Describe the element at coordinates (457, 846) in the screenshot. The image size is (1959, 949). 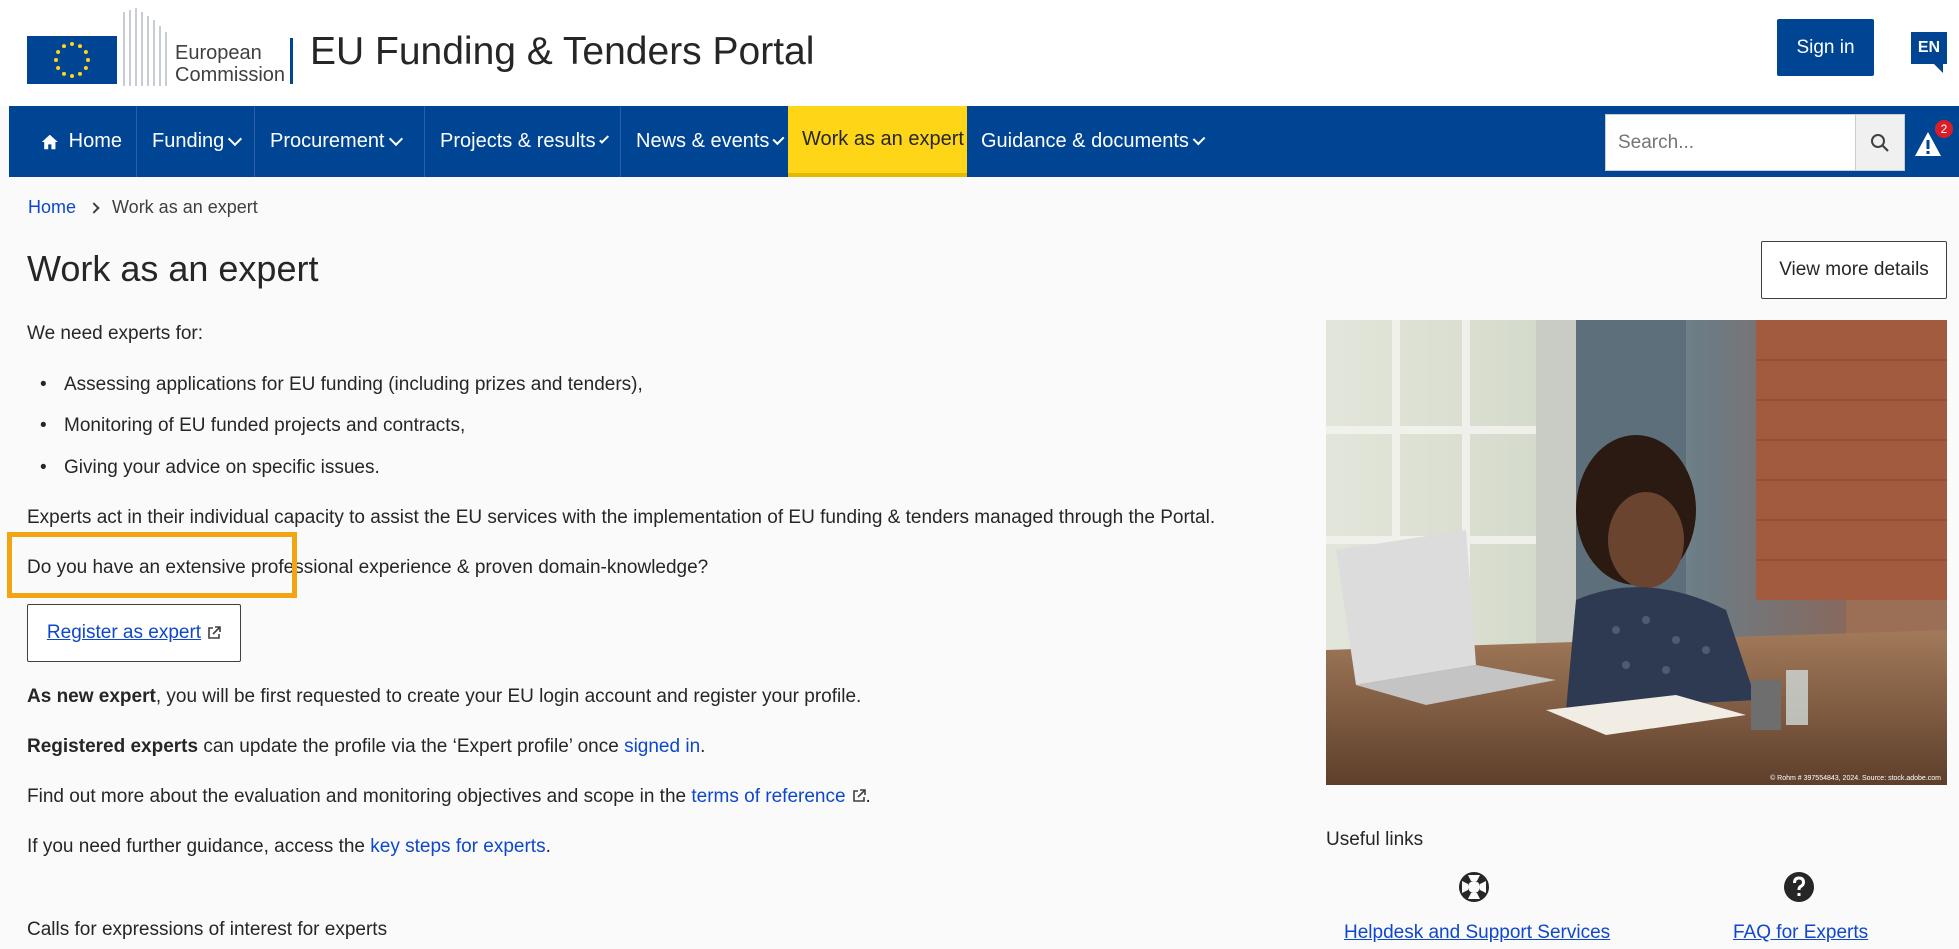
I see `key-steps-link: key steps for experts` at that location.